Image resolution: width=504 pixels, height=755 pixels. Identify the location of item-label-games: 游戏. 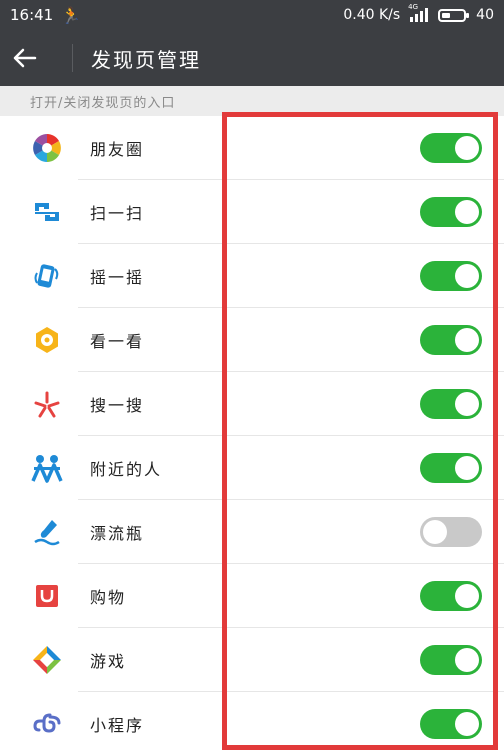
(108, 661).